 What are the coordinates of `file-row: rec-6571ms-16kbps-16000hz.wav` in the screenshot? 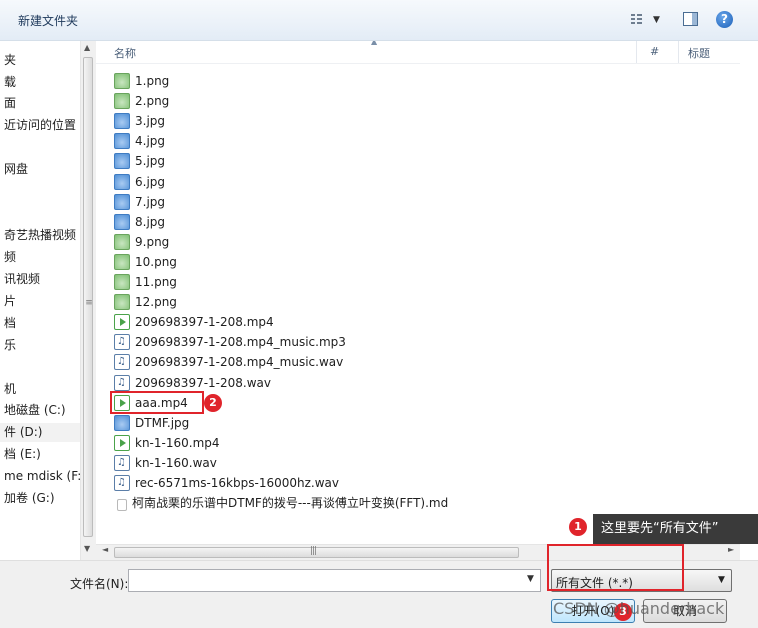 It's located at (226, 483).